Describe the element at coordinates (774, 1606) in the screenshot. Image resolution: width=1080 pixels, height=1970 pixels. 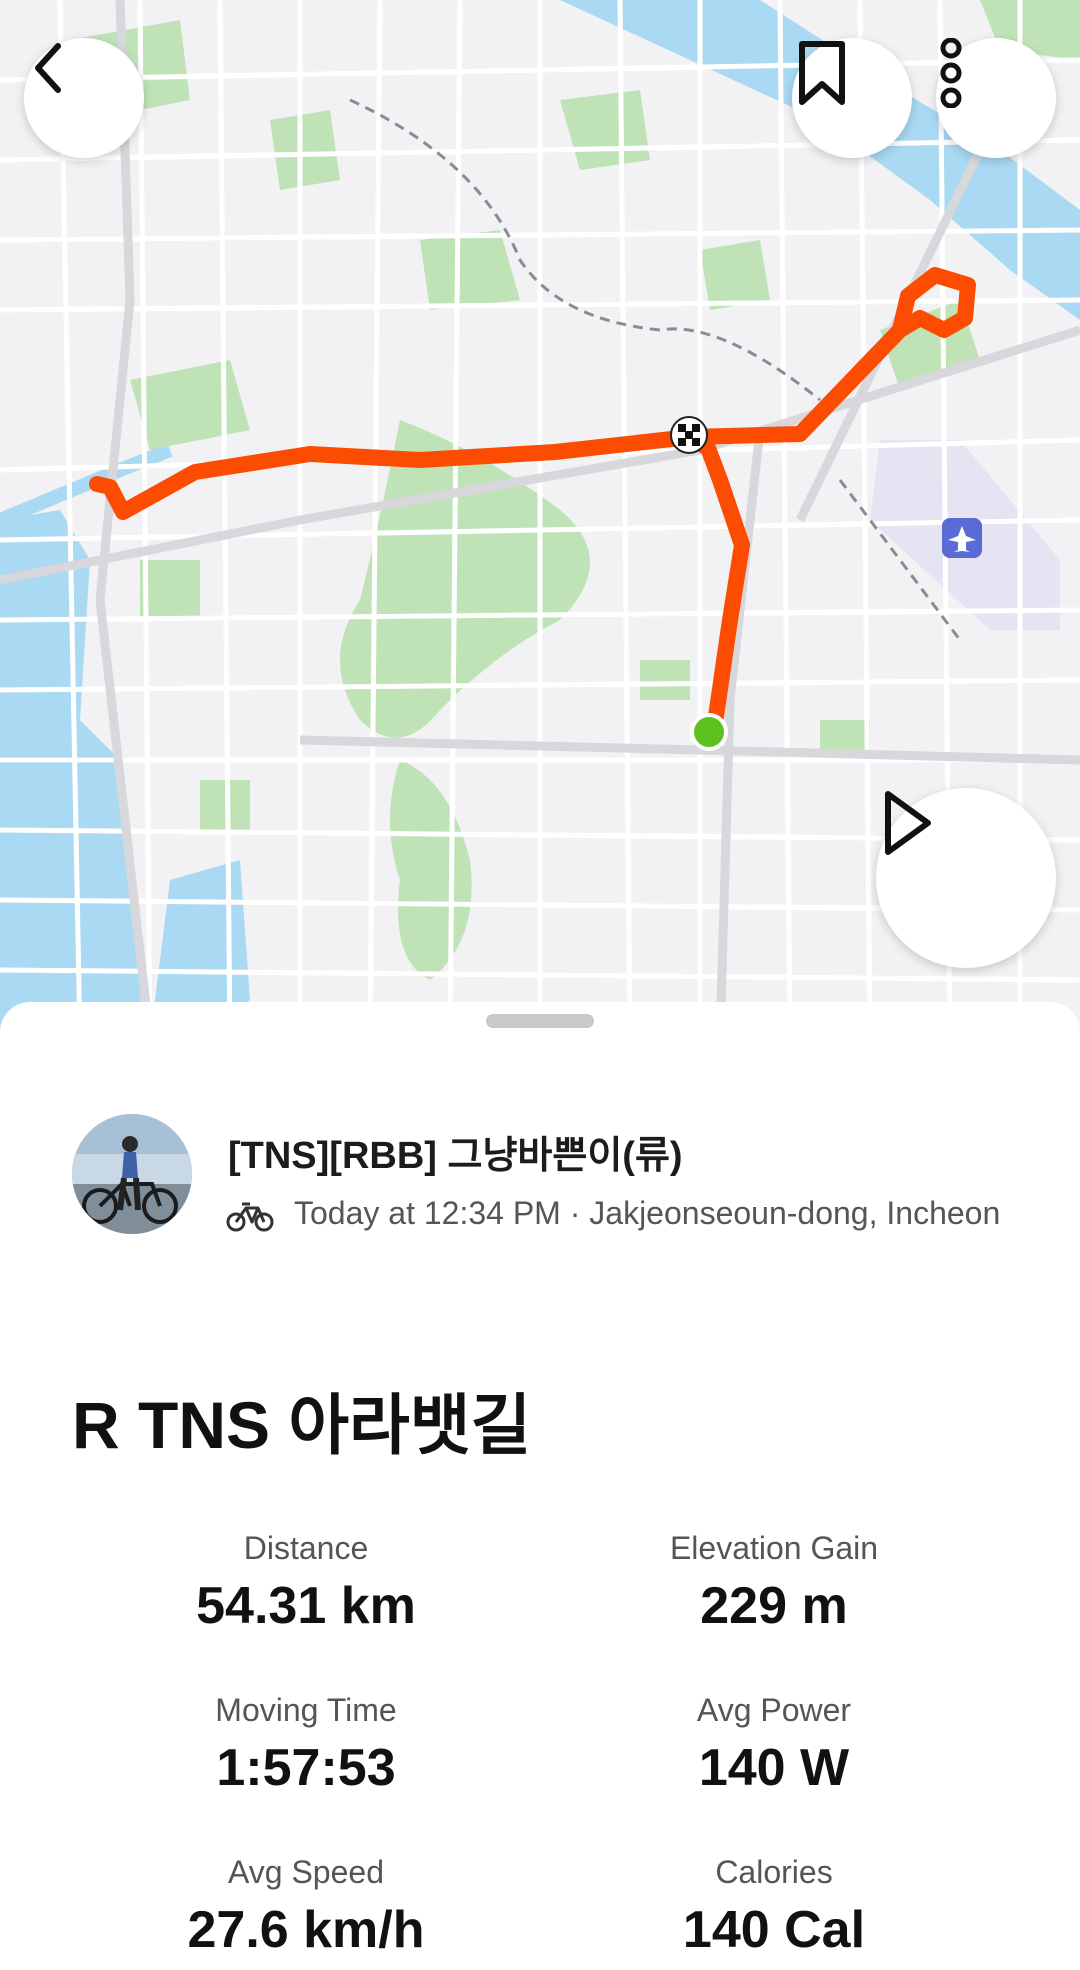
I see `stat-value: 229 m` at that location.